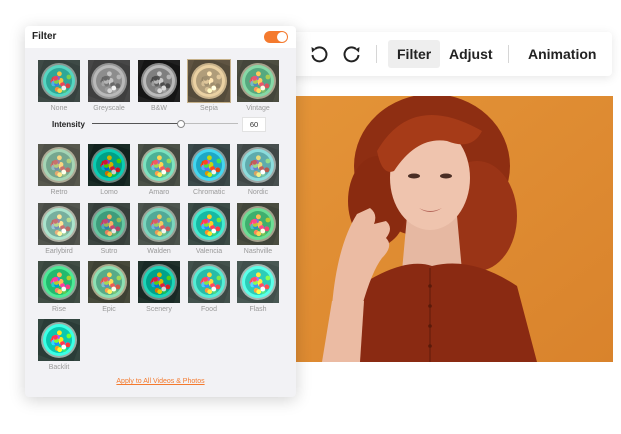 The width and height of the screenshot is (621, 434). What do you see at coordinates (562, 54) in the screenshot?
I see `tab-animation: Animation` at bounding box center [562, 54].